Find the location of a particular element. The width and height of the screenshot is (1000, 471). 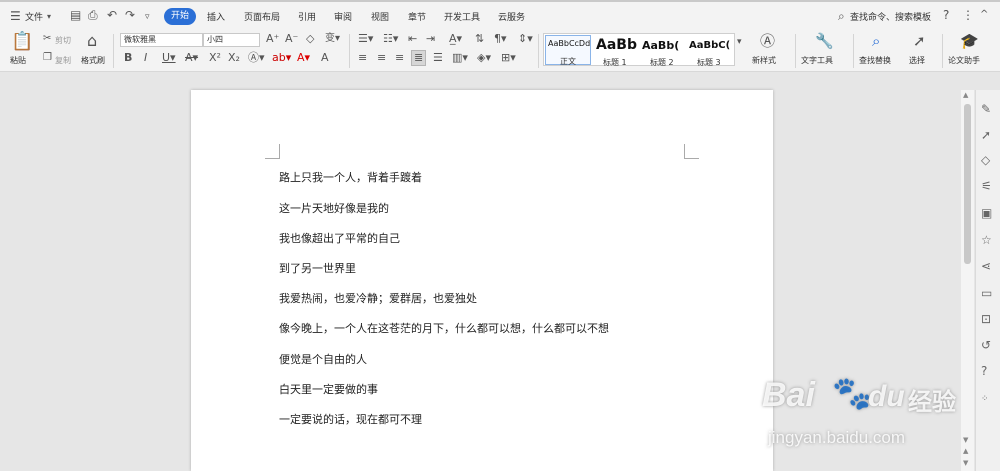

pen-icon: ✎ is located at coordinates (986, 109).